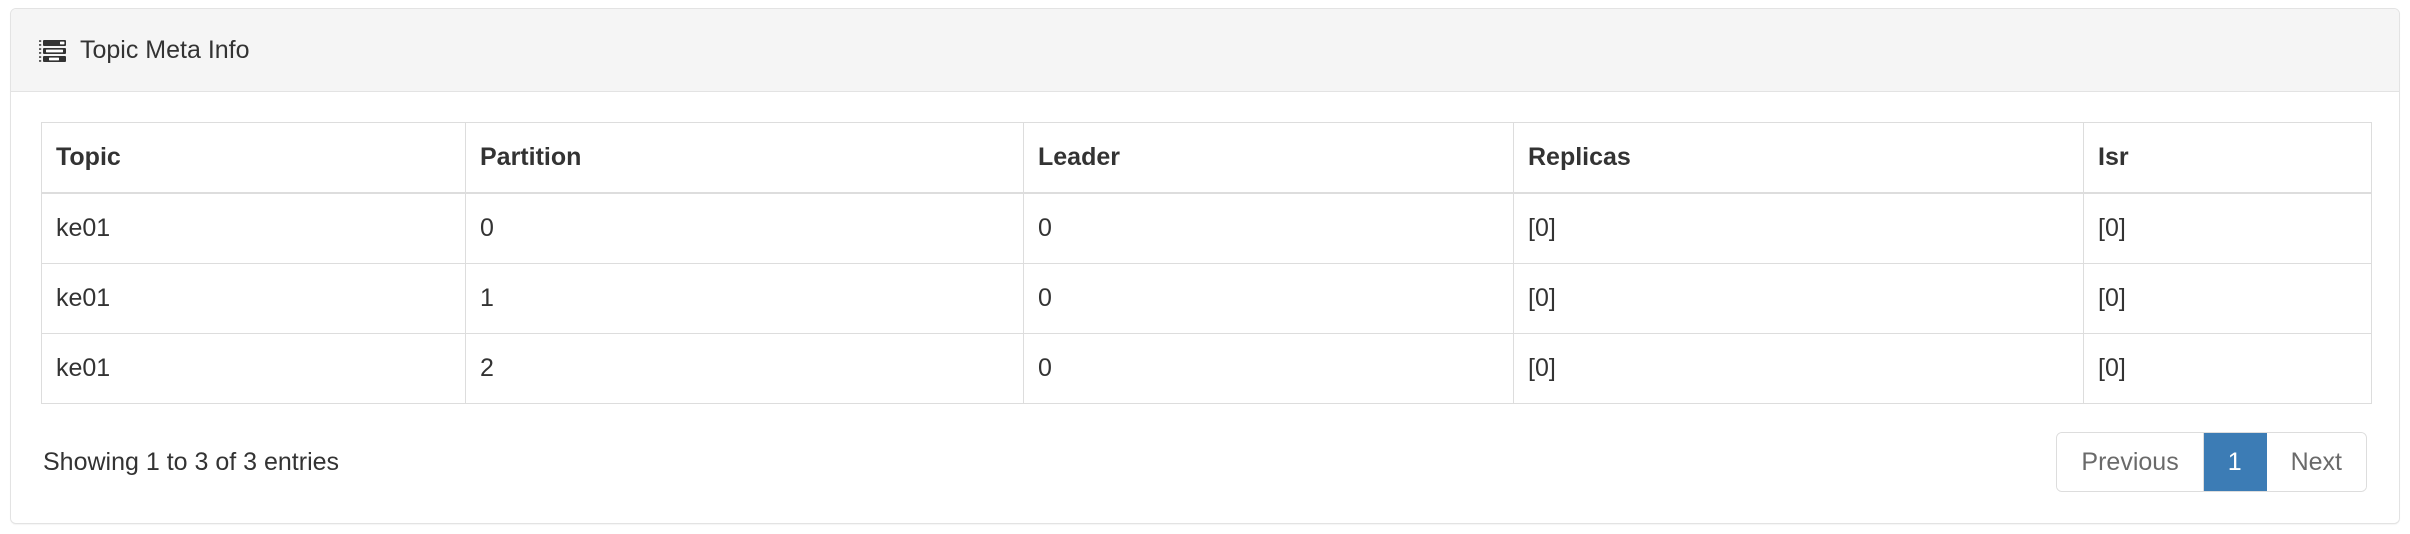 The height and width of the screenshot is (534, 2410). What do you see at coordinates (52, 51) in the screenshot?
I see `server-list-icon` at bounding box center [52, 51].